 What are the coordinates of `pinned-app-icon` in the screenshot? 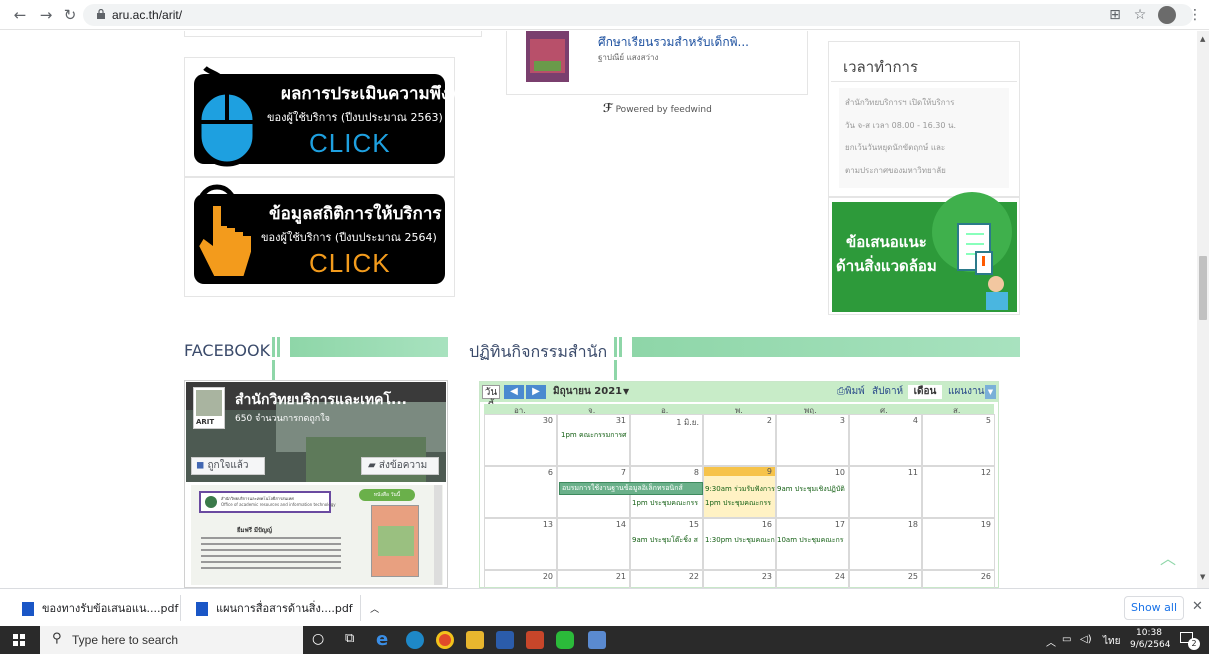 It's located at (597, 640).